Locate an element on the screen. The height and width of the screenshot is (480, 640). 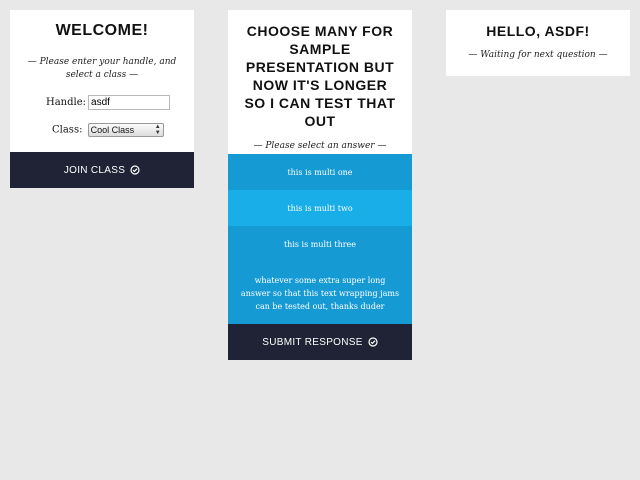
answer-option: this is multi two is located at coordinates (320, 208).